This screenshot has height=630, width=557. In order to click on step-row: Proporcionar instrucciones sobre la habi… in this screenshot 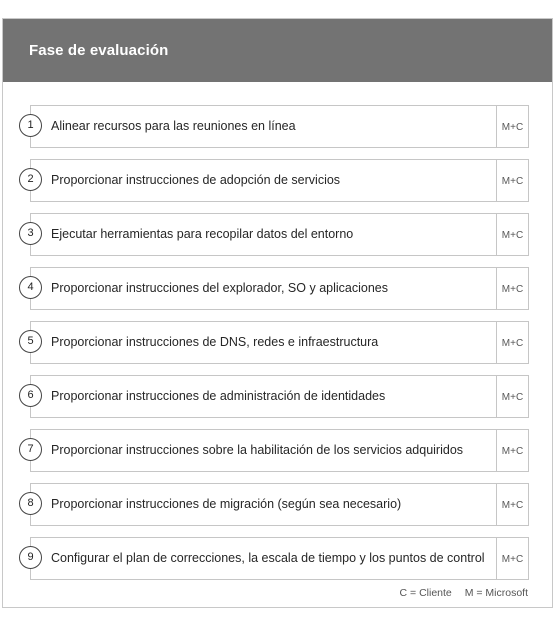, I will do `click(279, 450)`.